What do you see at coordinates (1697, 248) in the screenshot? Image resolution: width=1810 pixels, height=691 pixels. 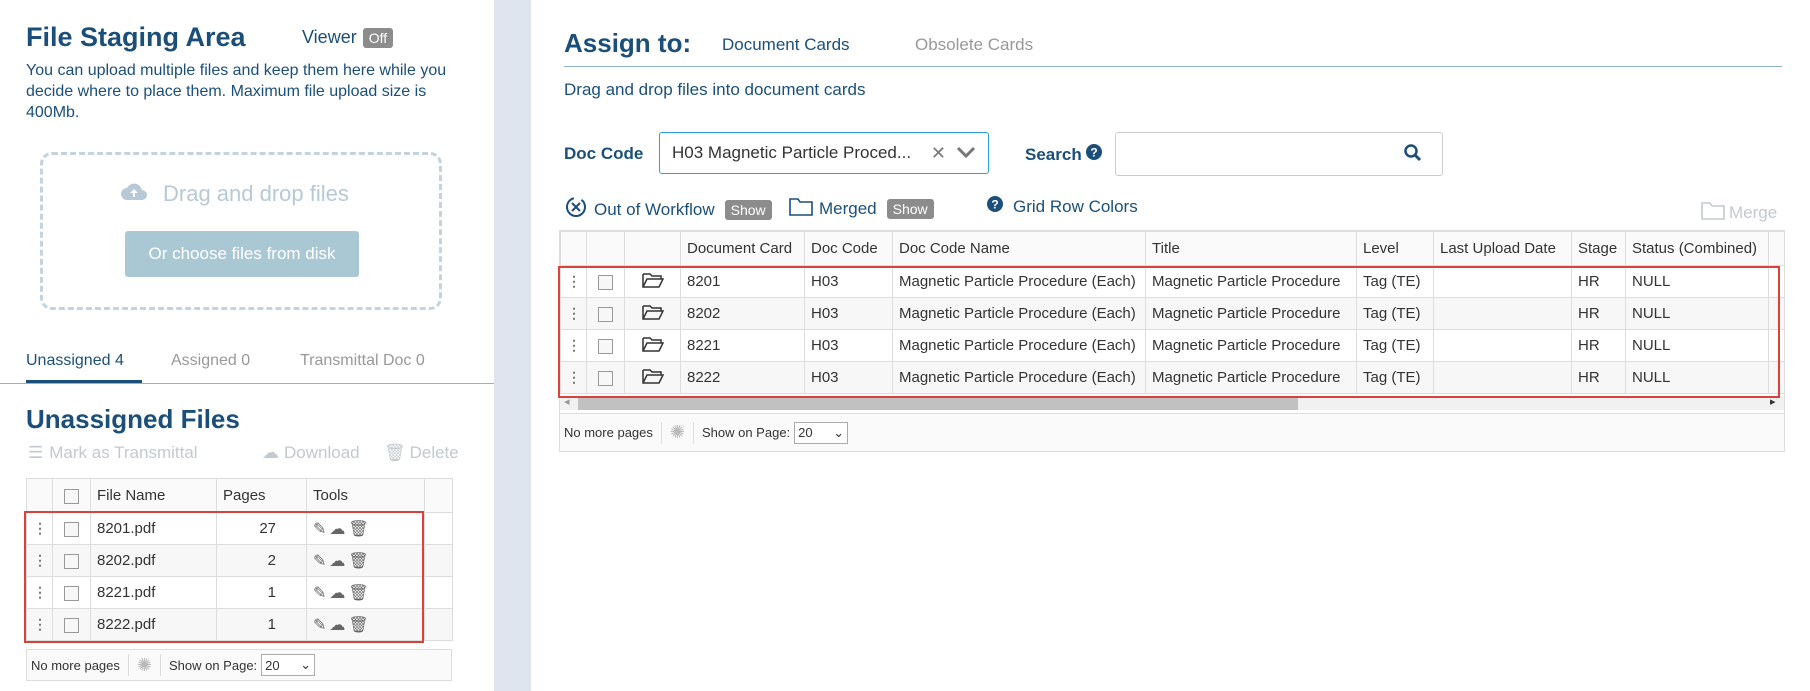 I see `column-header-status: Status (Combined)` at bounding box center [1697, 248].